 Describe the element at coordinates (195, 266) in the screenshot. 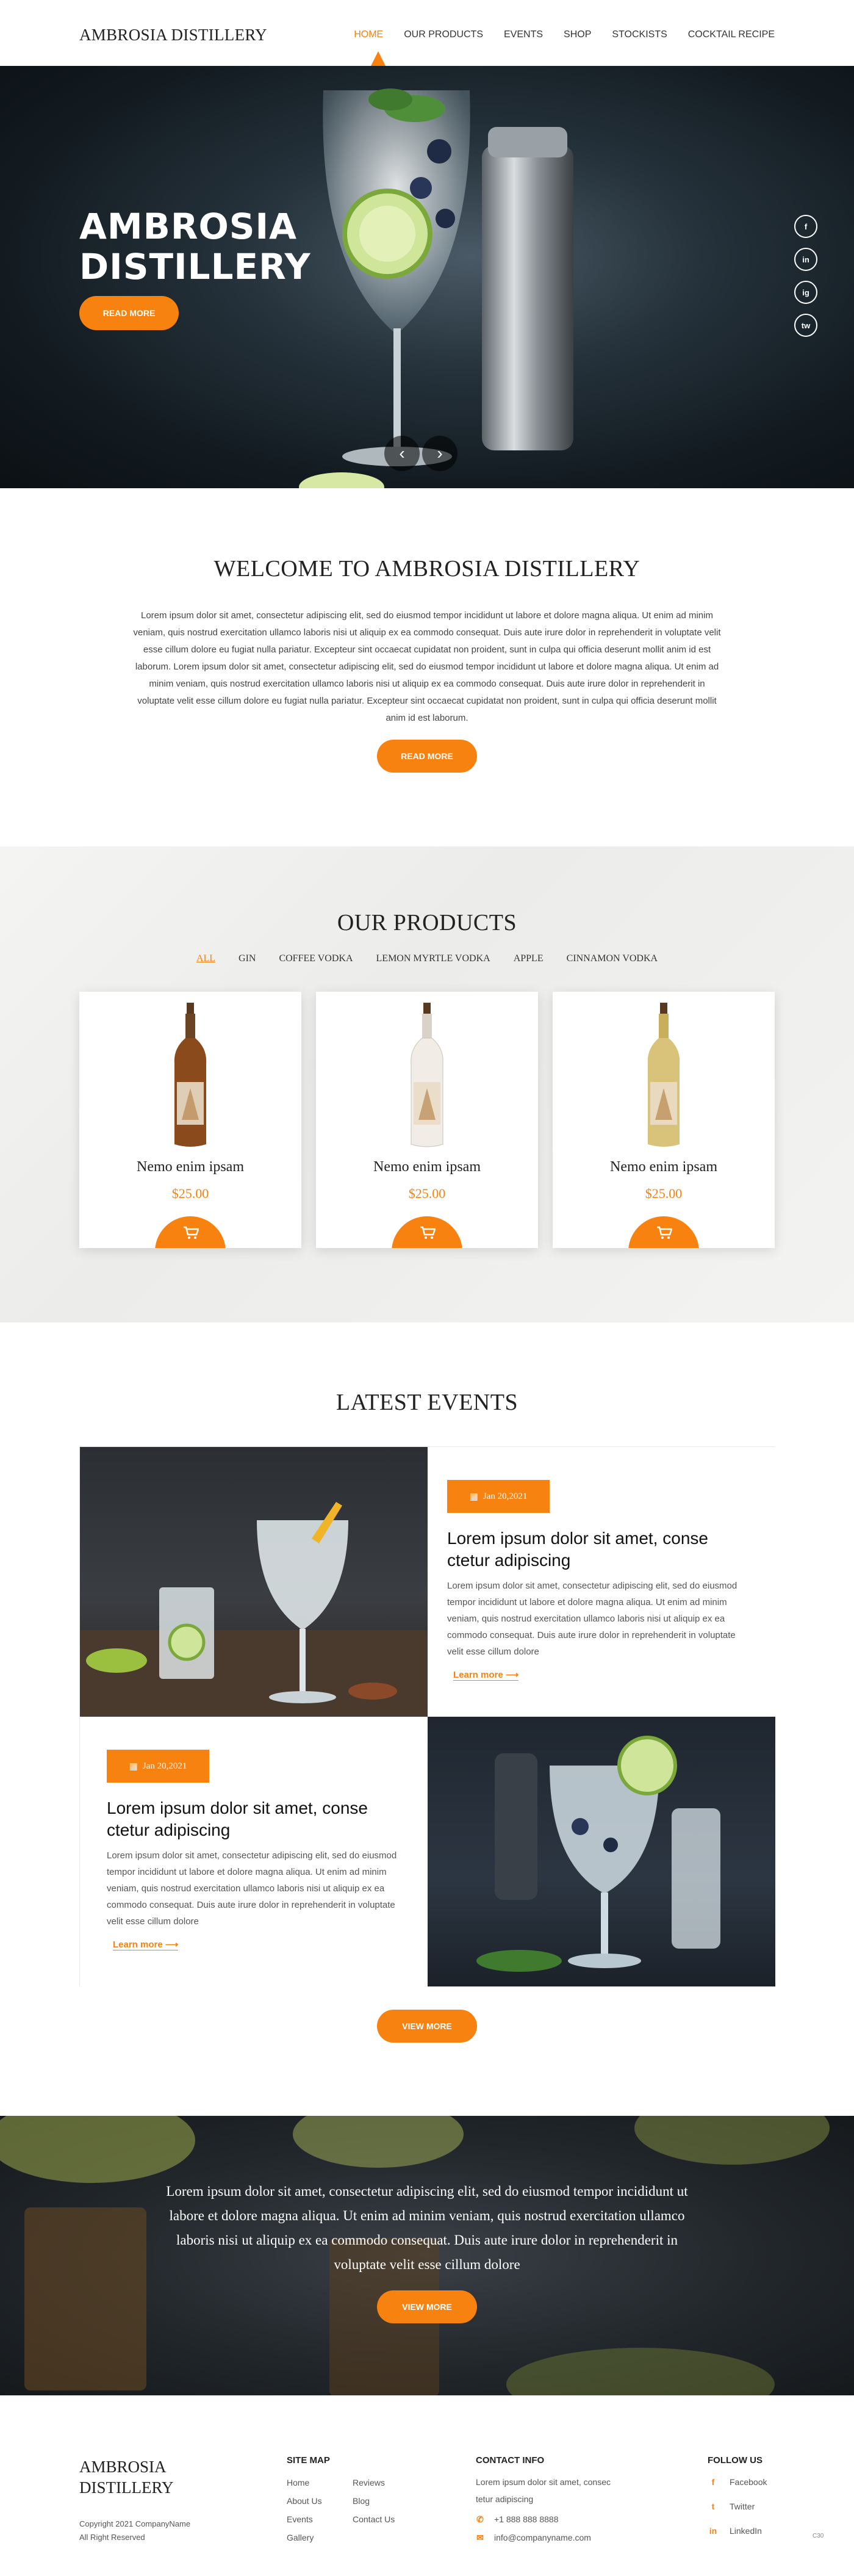

I see `hero-title-line2: DISTILLERY` at that location.